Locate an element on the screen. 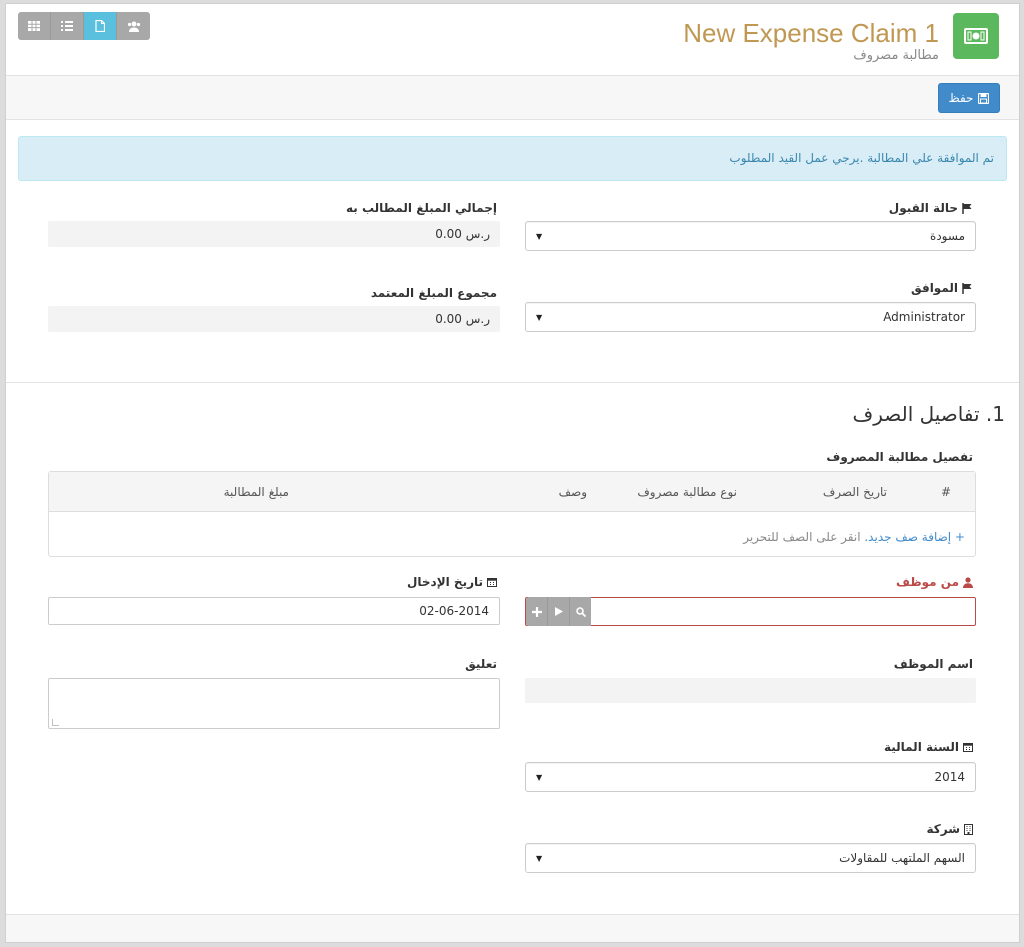 This screenshot has height=947, width=1024. posting-date-label: تاريخ الإدخال is located at coordinates (452, 582).